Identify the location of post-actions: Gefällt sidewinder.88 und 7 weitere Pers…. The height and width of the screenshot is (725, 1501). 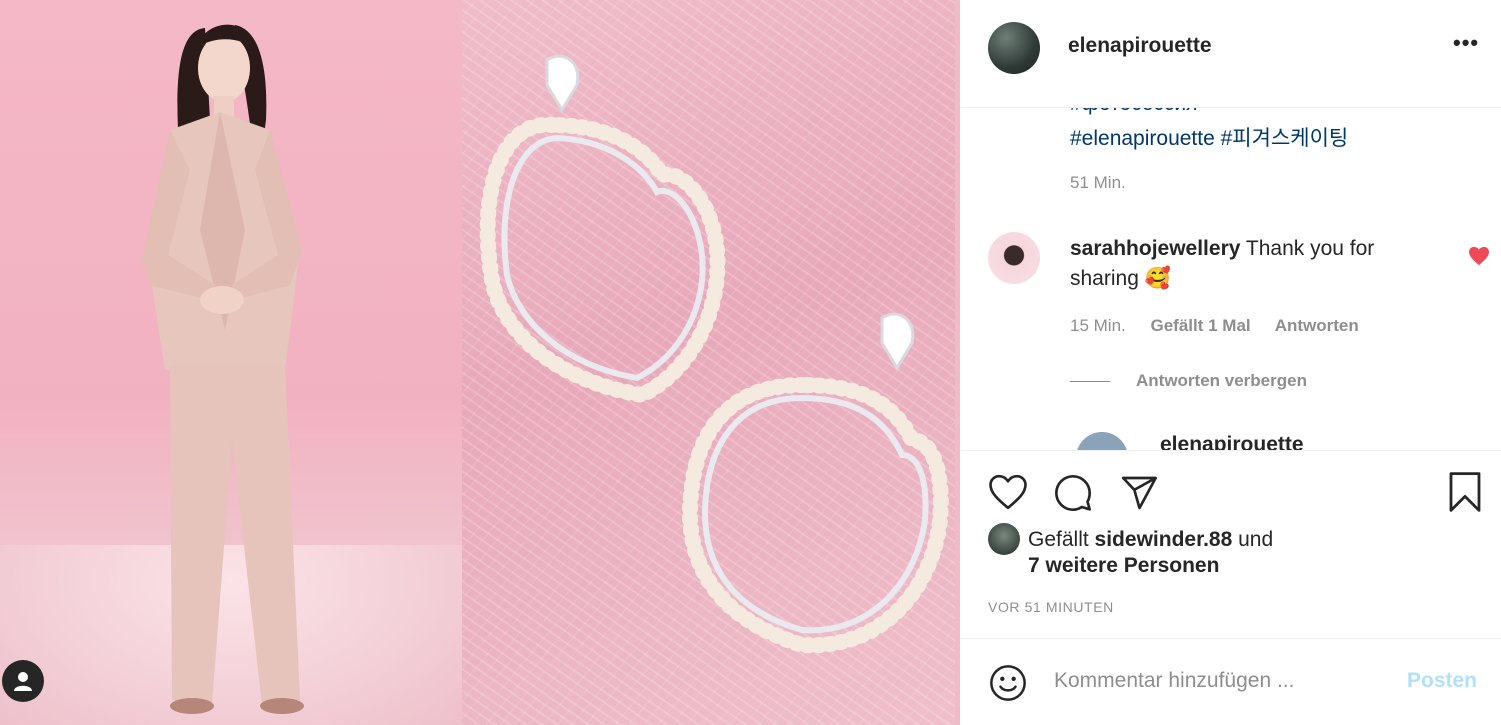
(1231, 544).